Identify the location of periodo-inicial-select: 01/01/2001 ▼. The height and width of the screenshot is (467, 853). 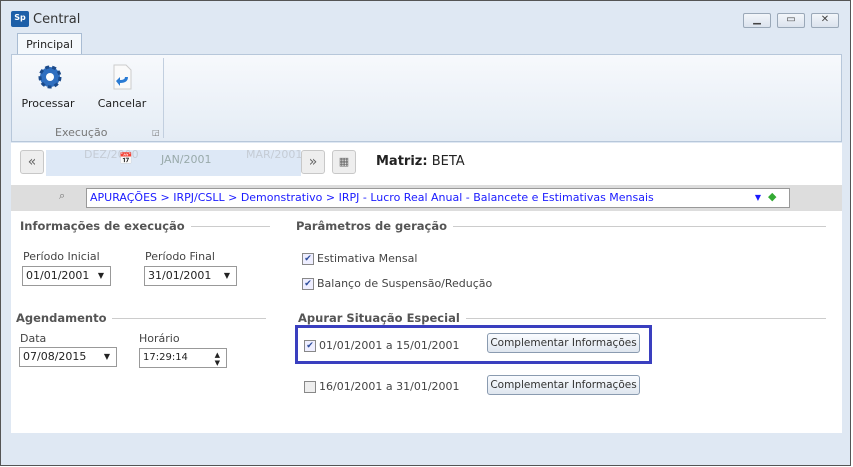
(66, 276).